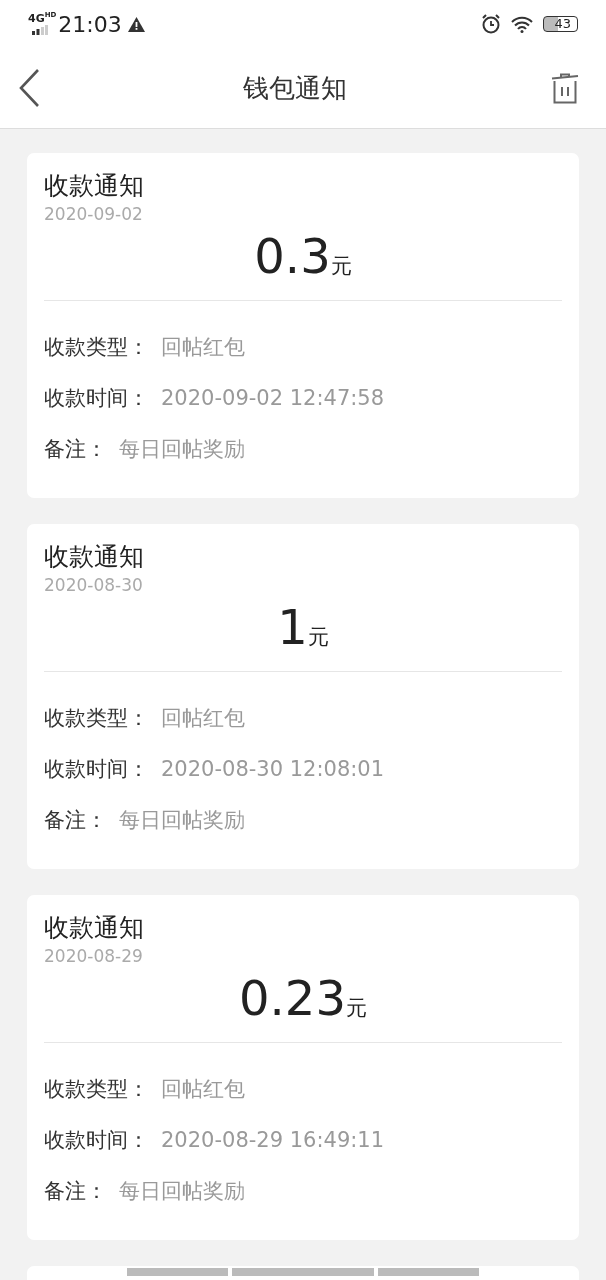  What do you see at coordinates (42, 18) in the screenshot?
I see `network-indicator: 4G$^{HD}$` at bounding box center [42, 18].